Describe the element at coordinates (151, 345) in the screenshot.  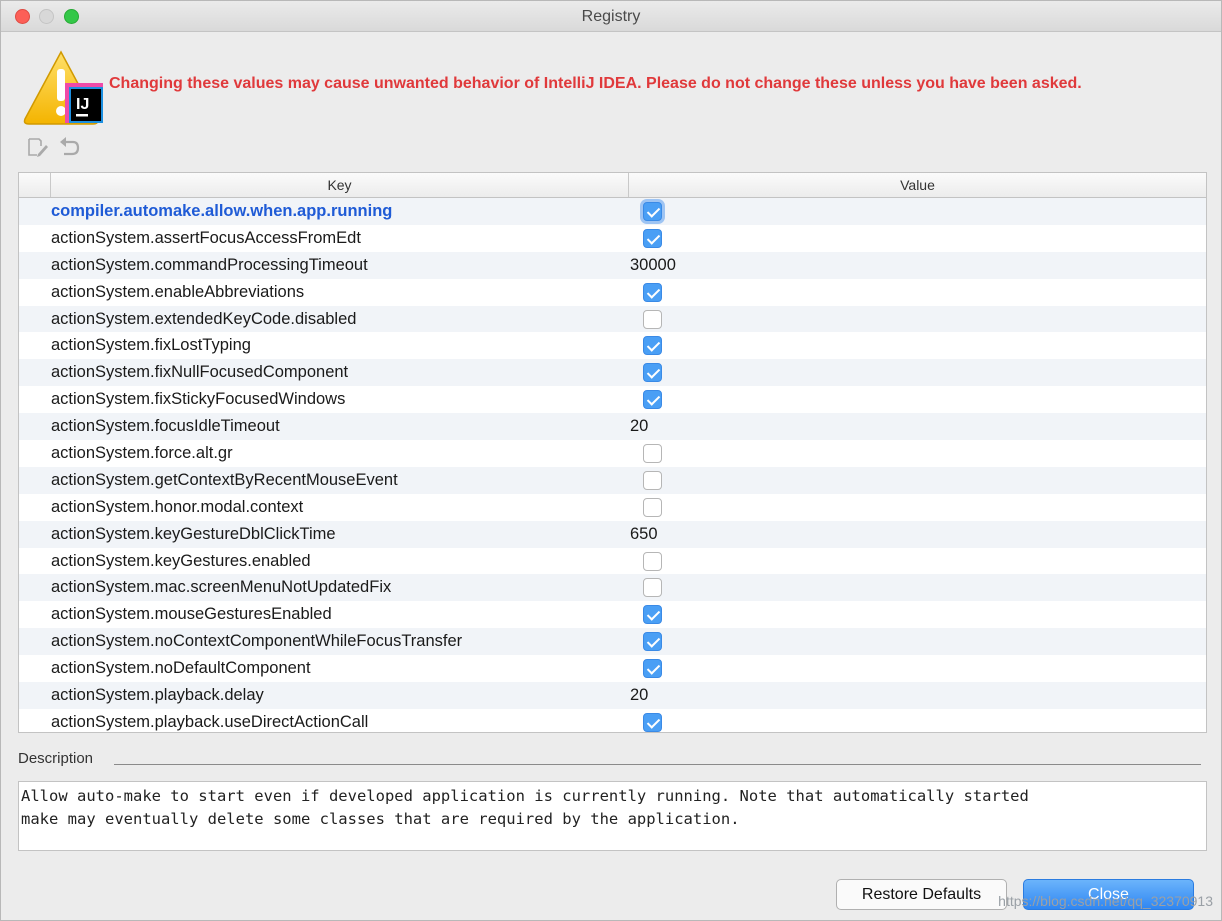
I see `row-key: actionSystem.fixLostTyping` at that location.